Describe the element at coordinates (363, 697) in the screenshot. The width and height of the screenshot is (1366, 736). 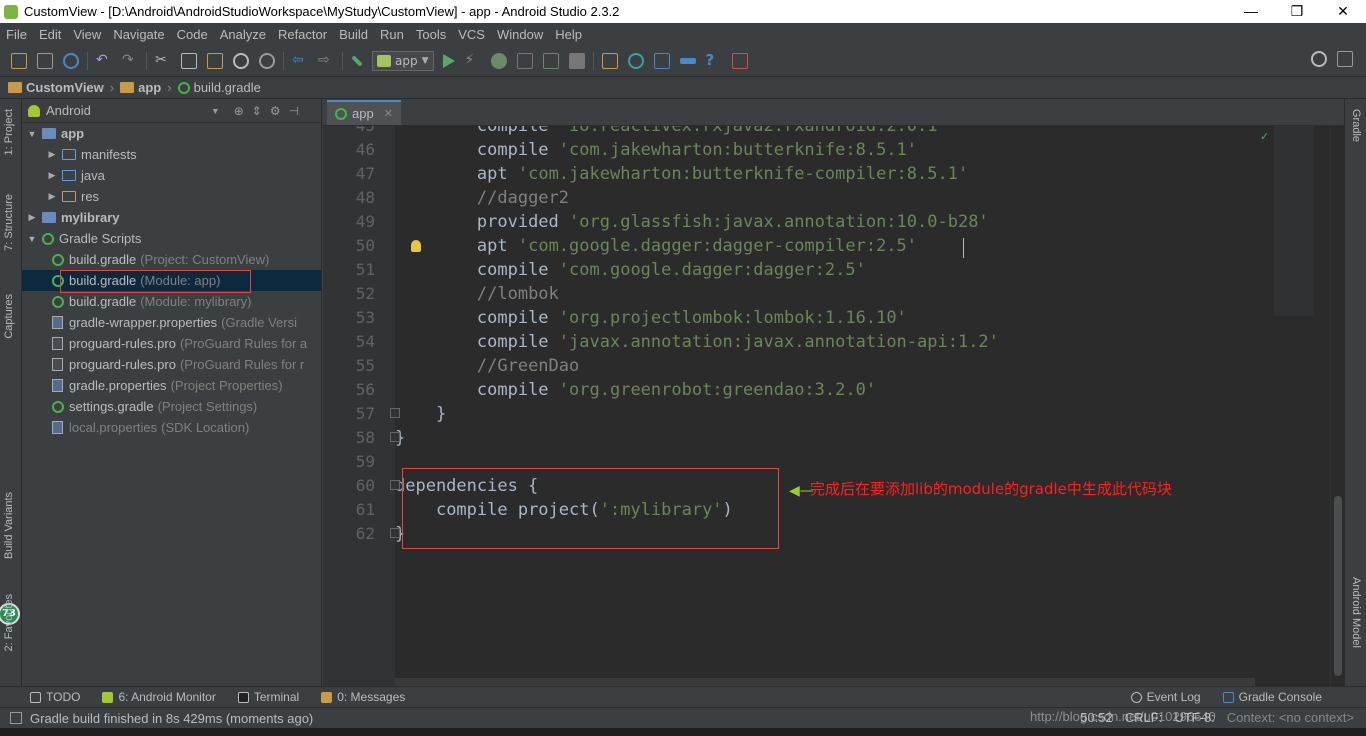
I see `tab-messages: 0: Messages` at that location.